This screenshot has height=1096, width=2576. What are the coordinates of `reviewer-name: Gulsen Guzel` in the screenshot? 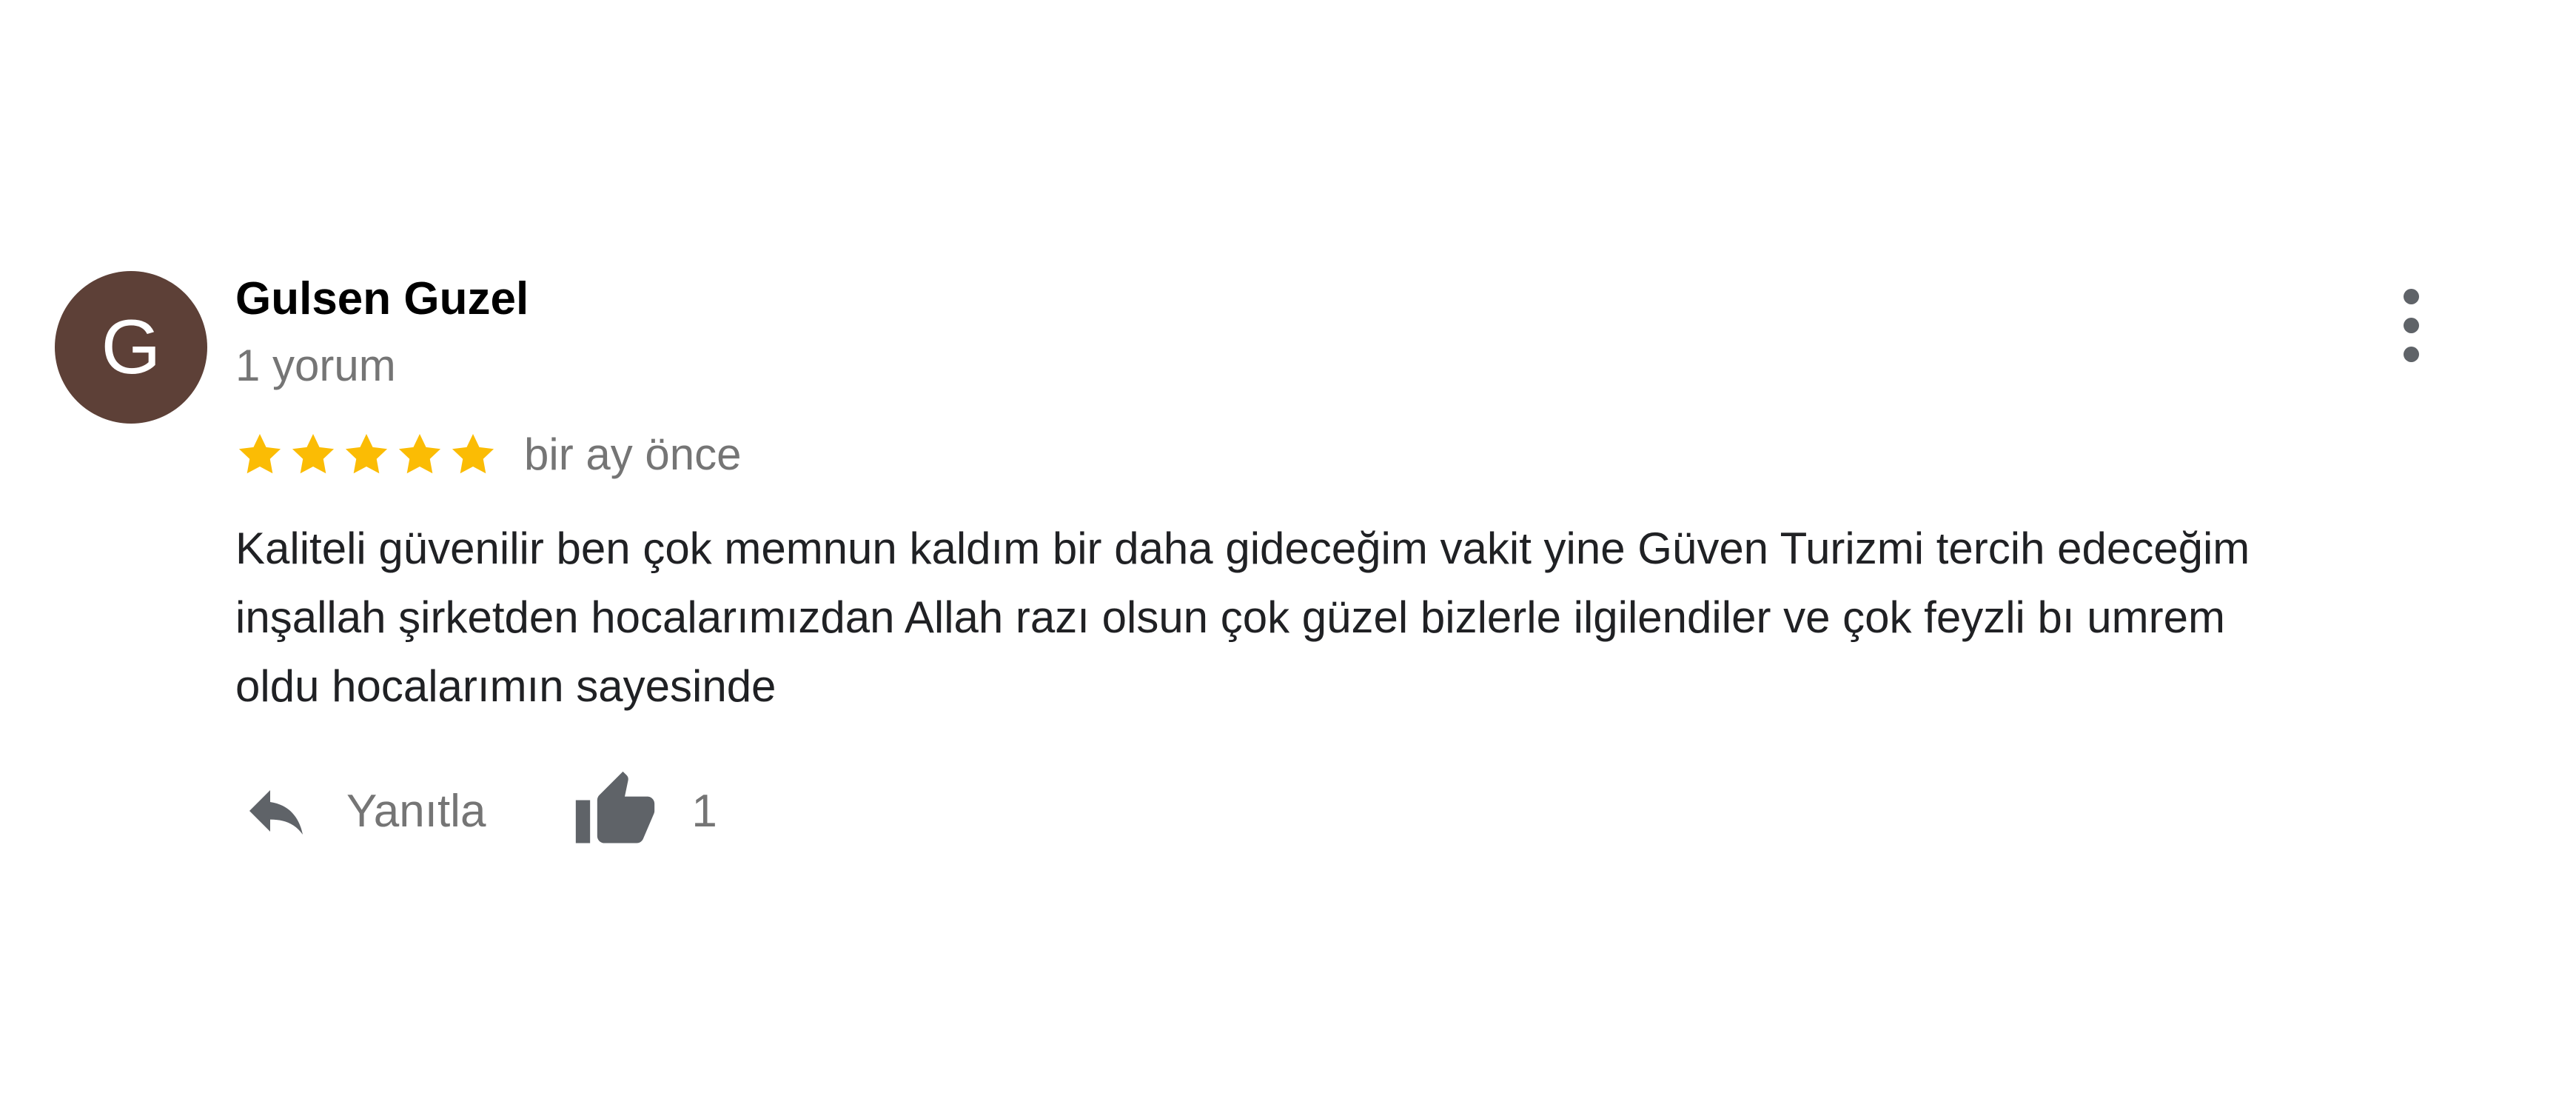 It's located at (382, 299).